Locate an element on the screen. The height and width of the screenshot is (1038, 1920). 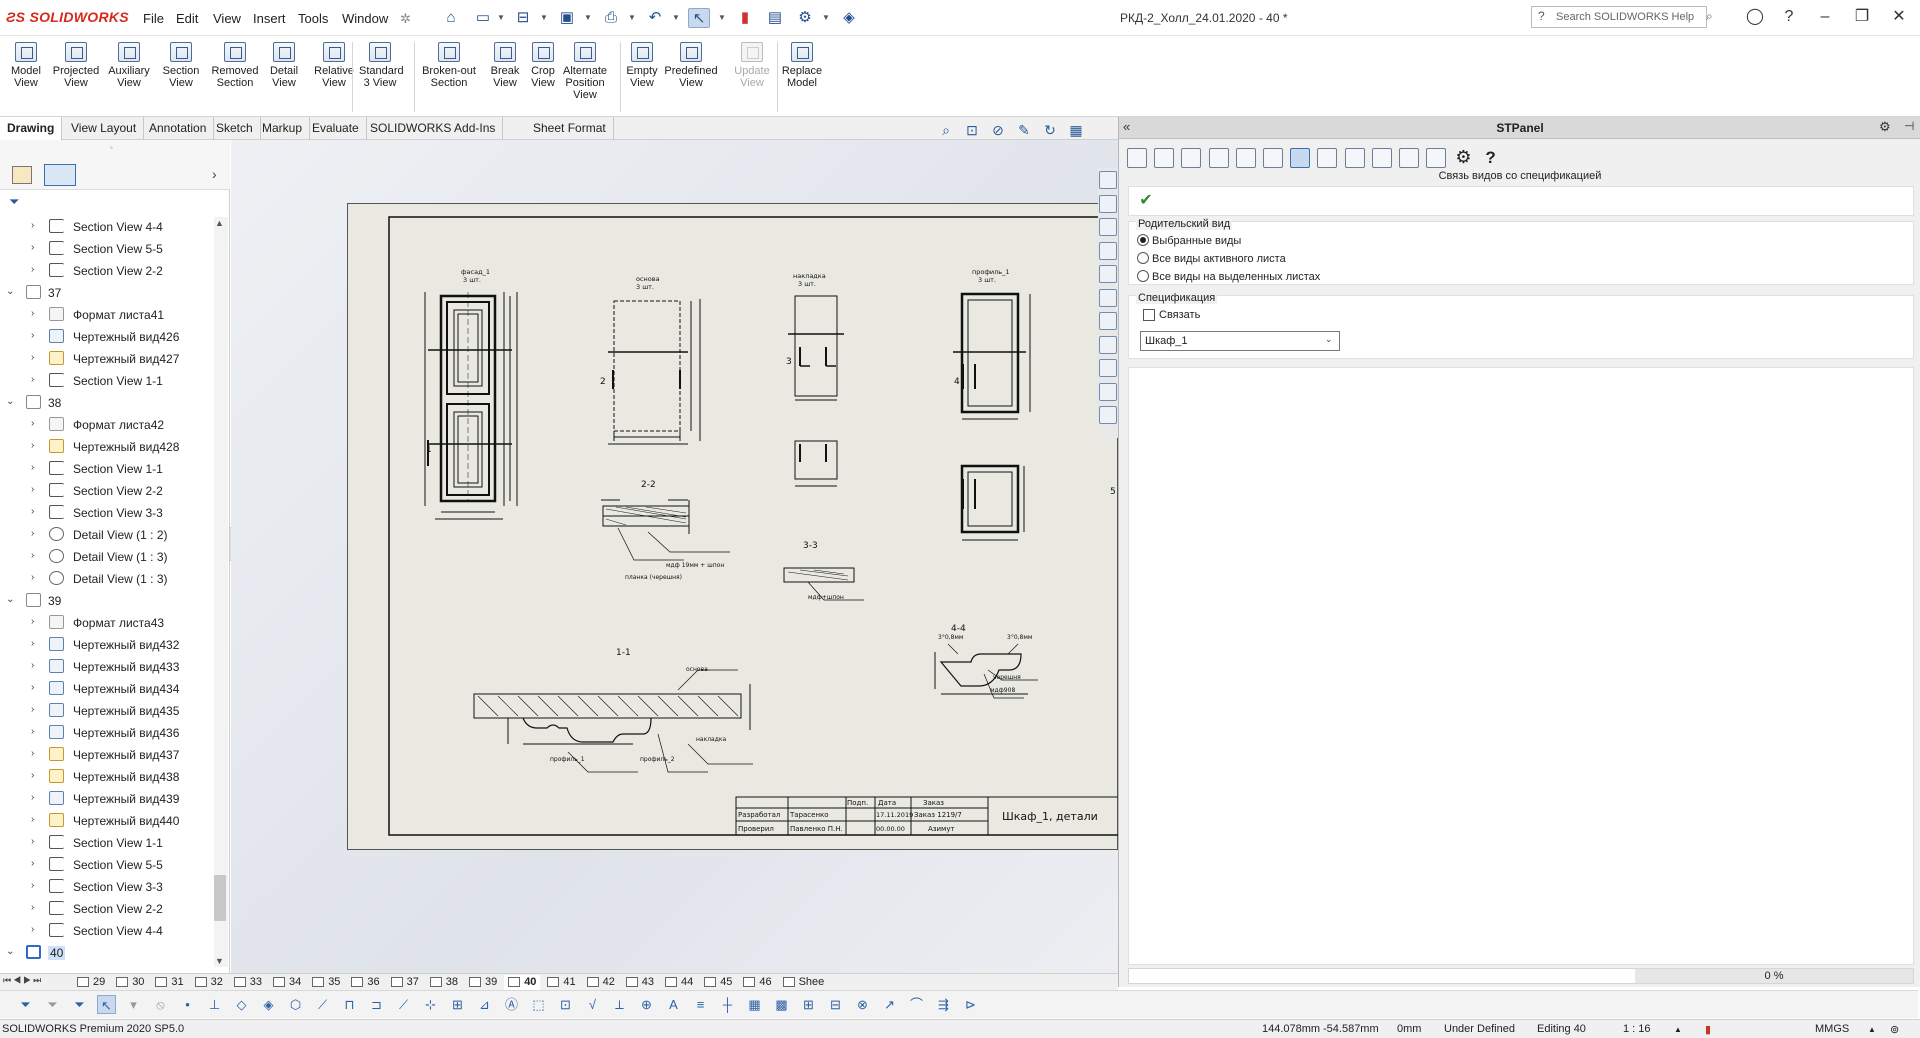
section-view-button: Section View is located at coordinates (181, 64).